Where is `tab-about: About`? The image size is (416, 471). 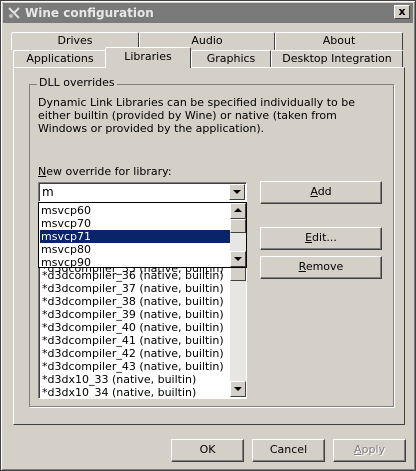
tab-about: About is located at coordinates (339, 41).